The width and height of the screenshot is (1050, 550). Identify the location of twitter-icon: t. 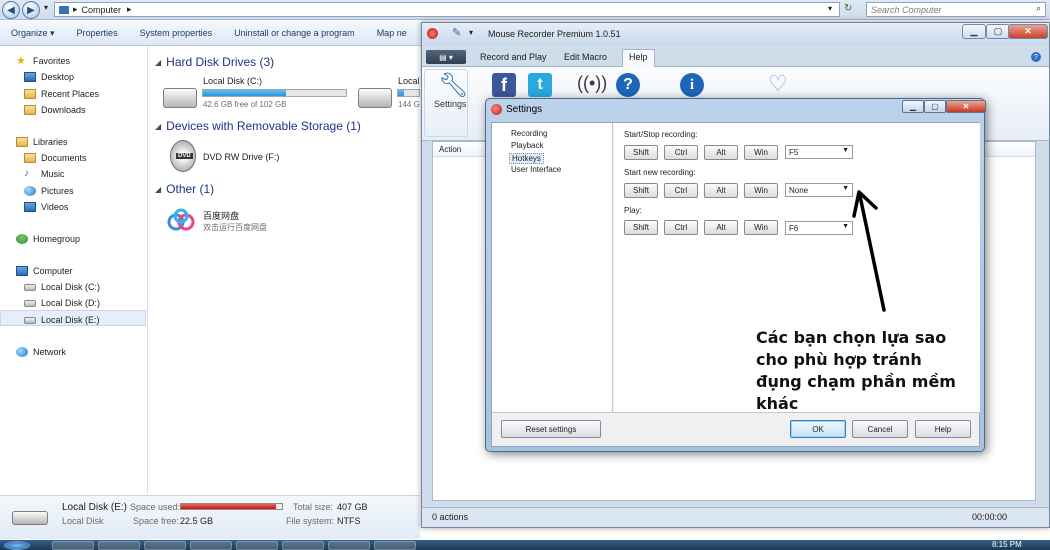
(540, 85).